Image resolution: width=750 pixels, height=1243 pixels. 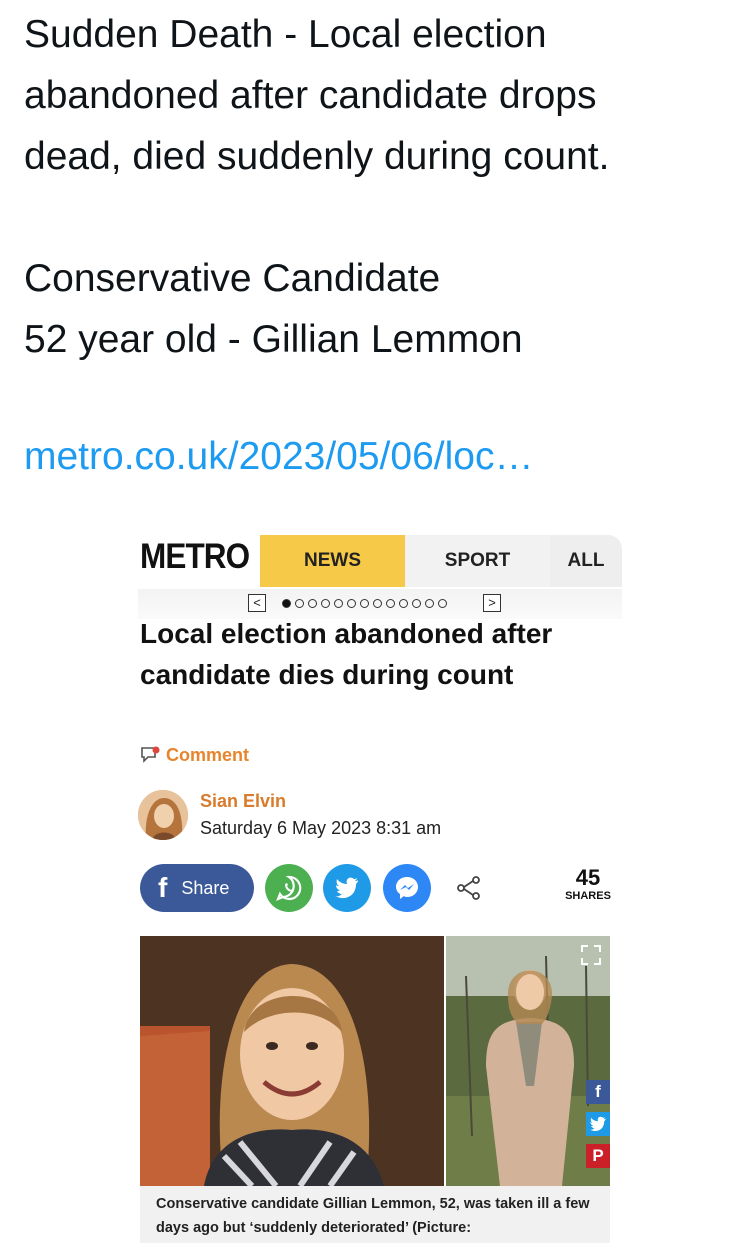 I want to click on author-avatar, so click(x=163, y=815).